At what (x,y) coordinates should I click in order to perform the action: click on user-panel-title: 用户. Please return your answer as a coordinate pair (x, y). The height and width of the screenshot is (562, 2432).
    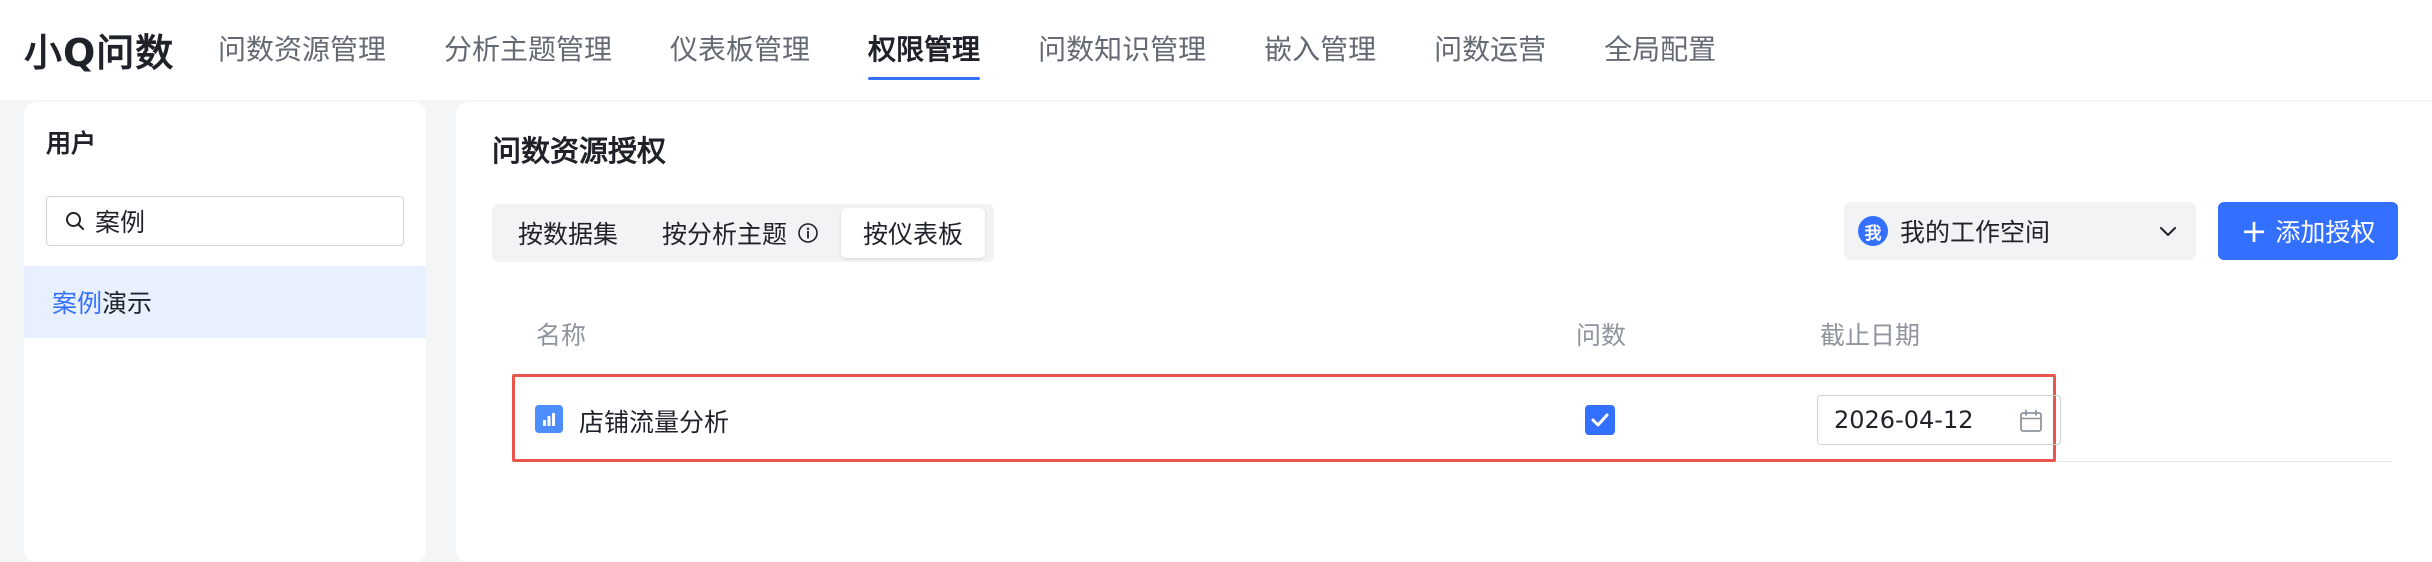
    Looking at the image, I should click on (71, 143).